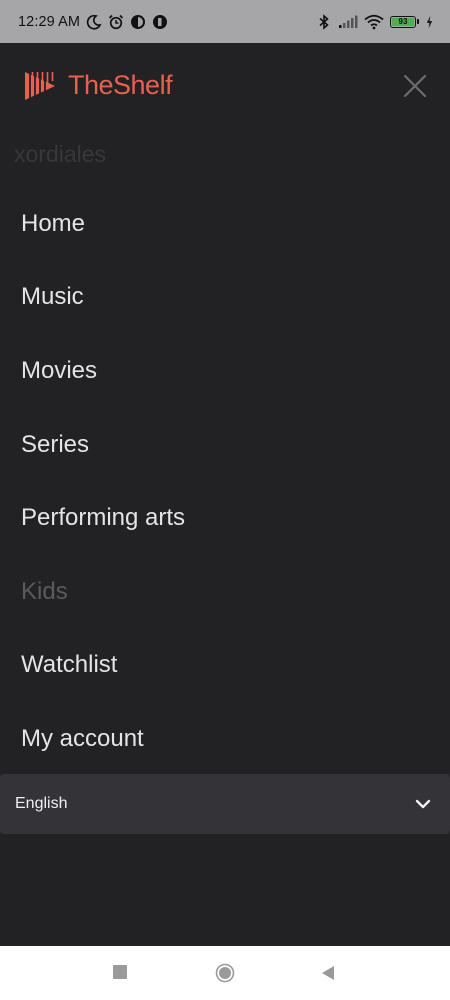  What do you see at coordinates (328, 973) in the screenshot?
I see `back-button` at bounding box center [328, 973].